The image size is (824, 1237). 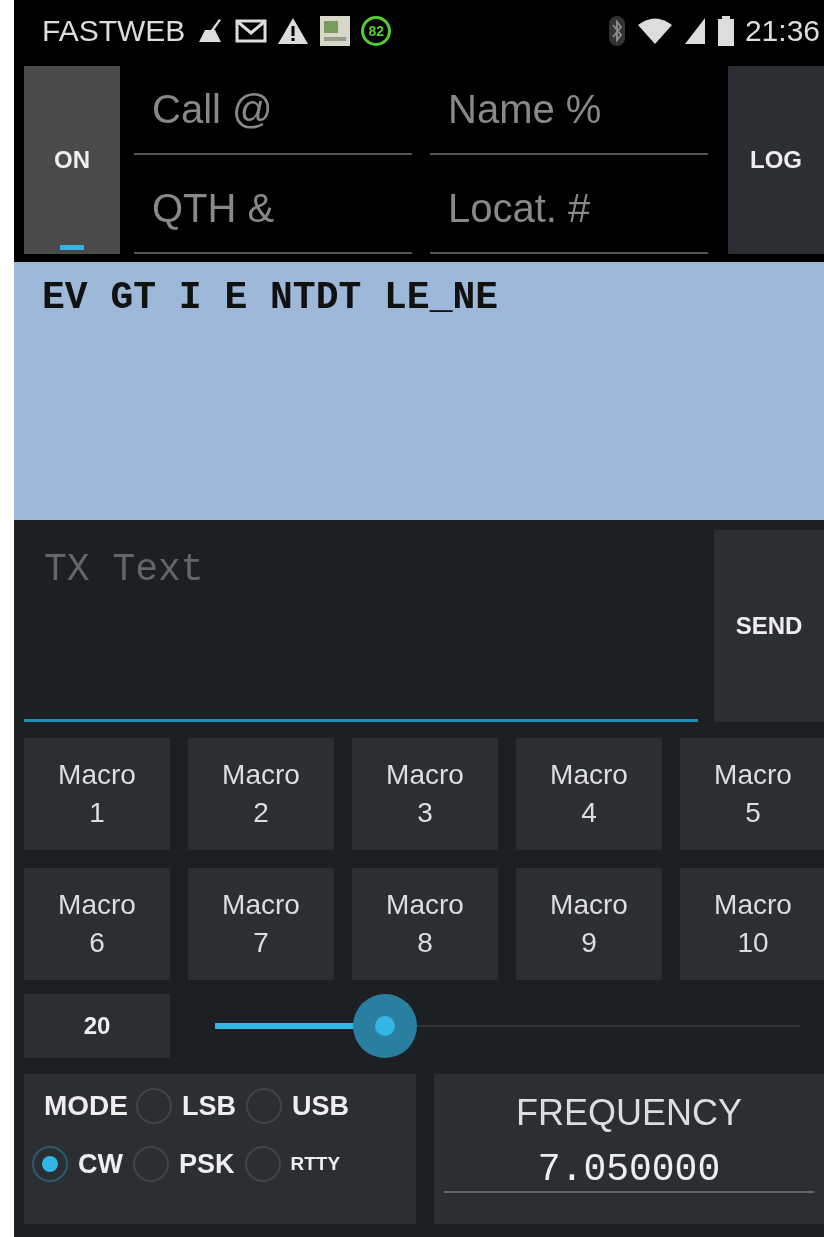 I want to click on speed-value: 20, so click(x=97, y=1026).